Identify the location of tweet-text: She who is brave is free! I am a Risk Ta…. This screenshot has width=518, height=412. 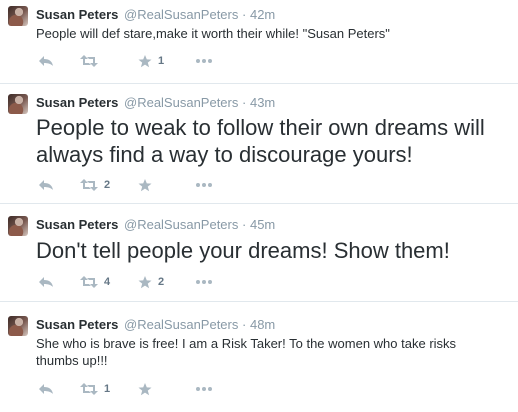
(246, 352).